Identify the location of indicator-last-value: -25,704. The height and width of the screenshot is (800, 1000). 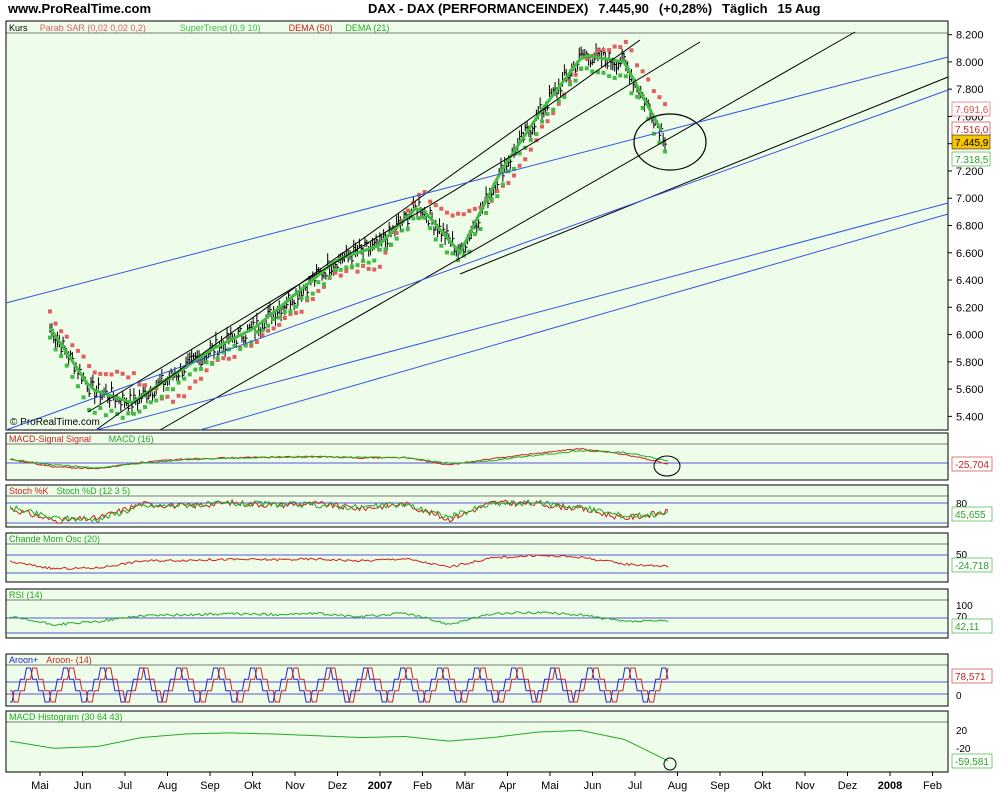
(972, 465).